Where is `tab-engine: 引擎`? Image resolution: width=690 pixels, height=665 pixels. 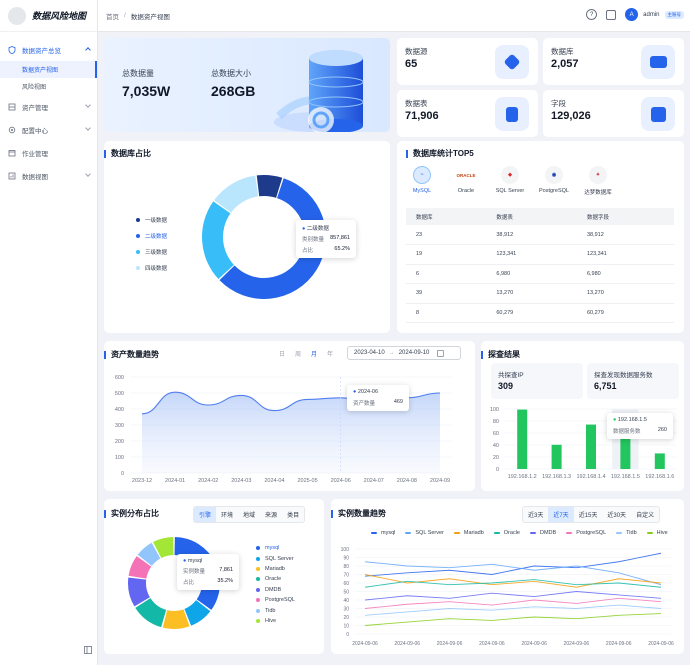
tab-engine: 引擎 is located at coordinates (205, 514).